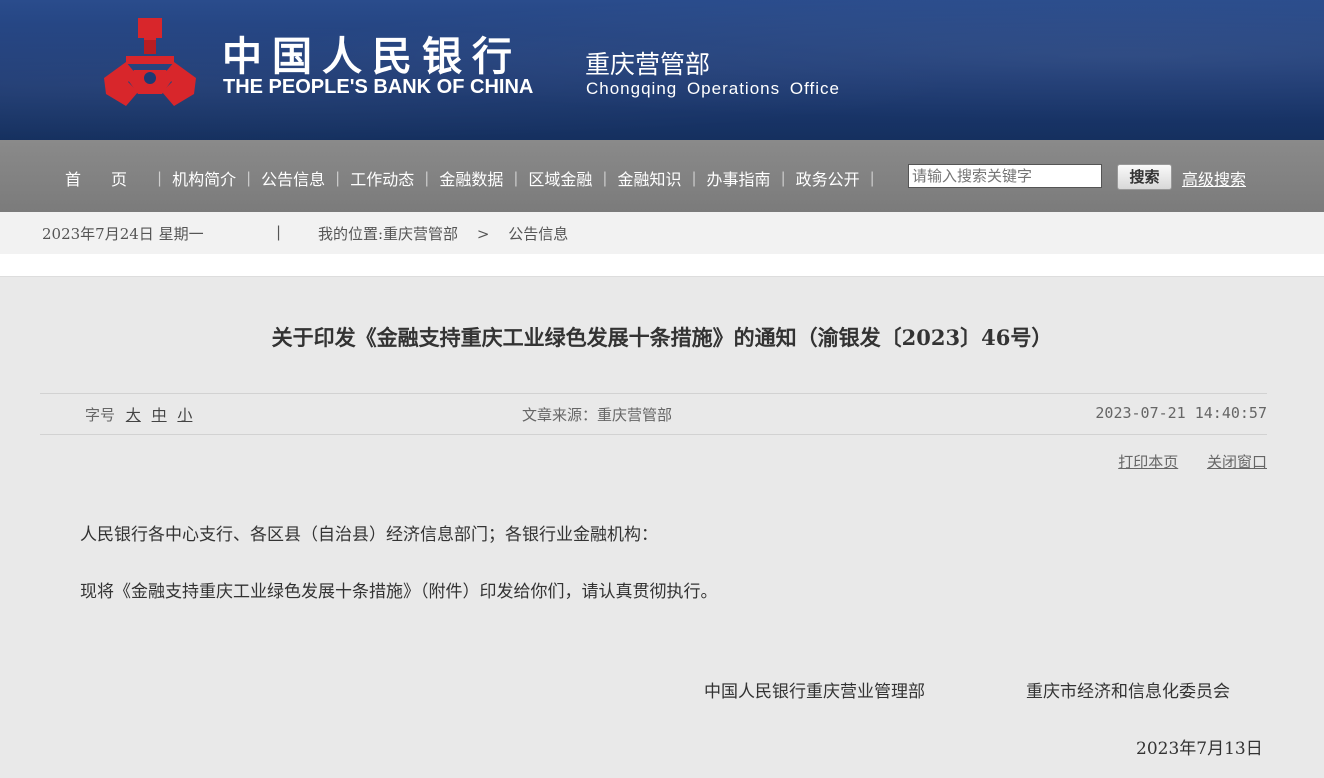 The image size is (1324, 778). I want to click on nav-item-regional-finance: 区域金融, so click(560, 178).